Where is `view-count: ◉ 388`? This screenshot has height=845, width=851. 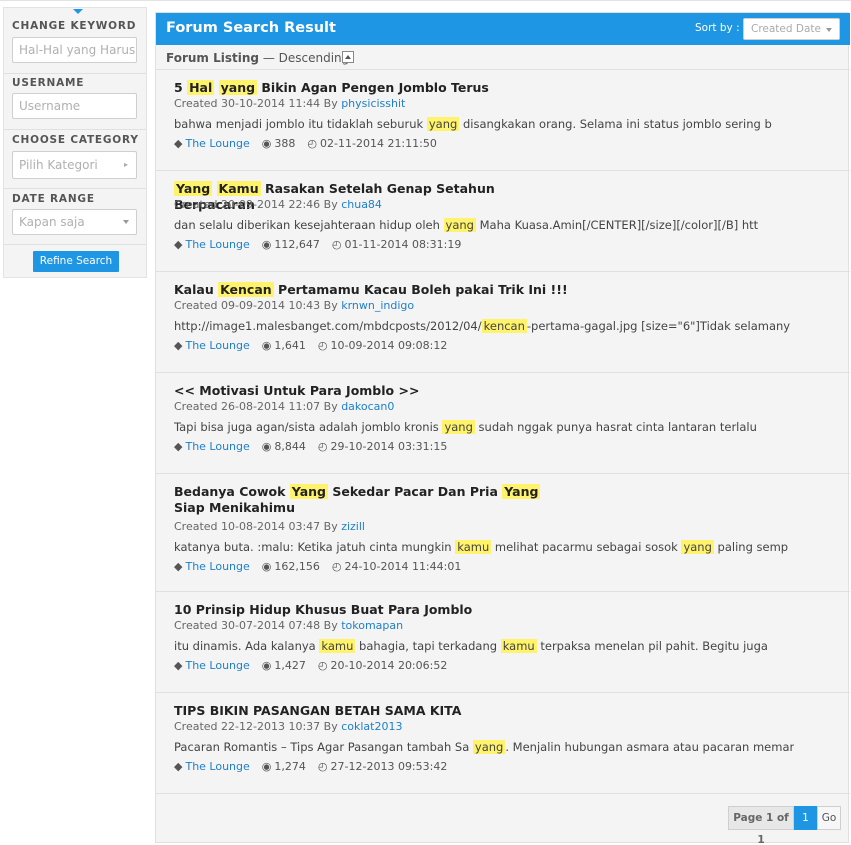
view-count: ◉ 388 is located at coordinates (279, 143).